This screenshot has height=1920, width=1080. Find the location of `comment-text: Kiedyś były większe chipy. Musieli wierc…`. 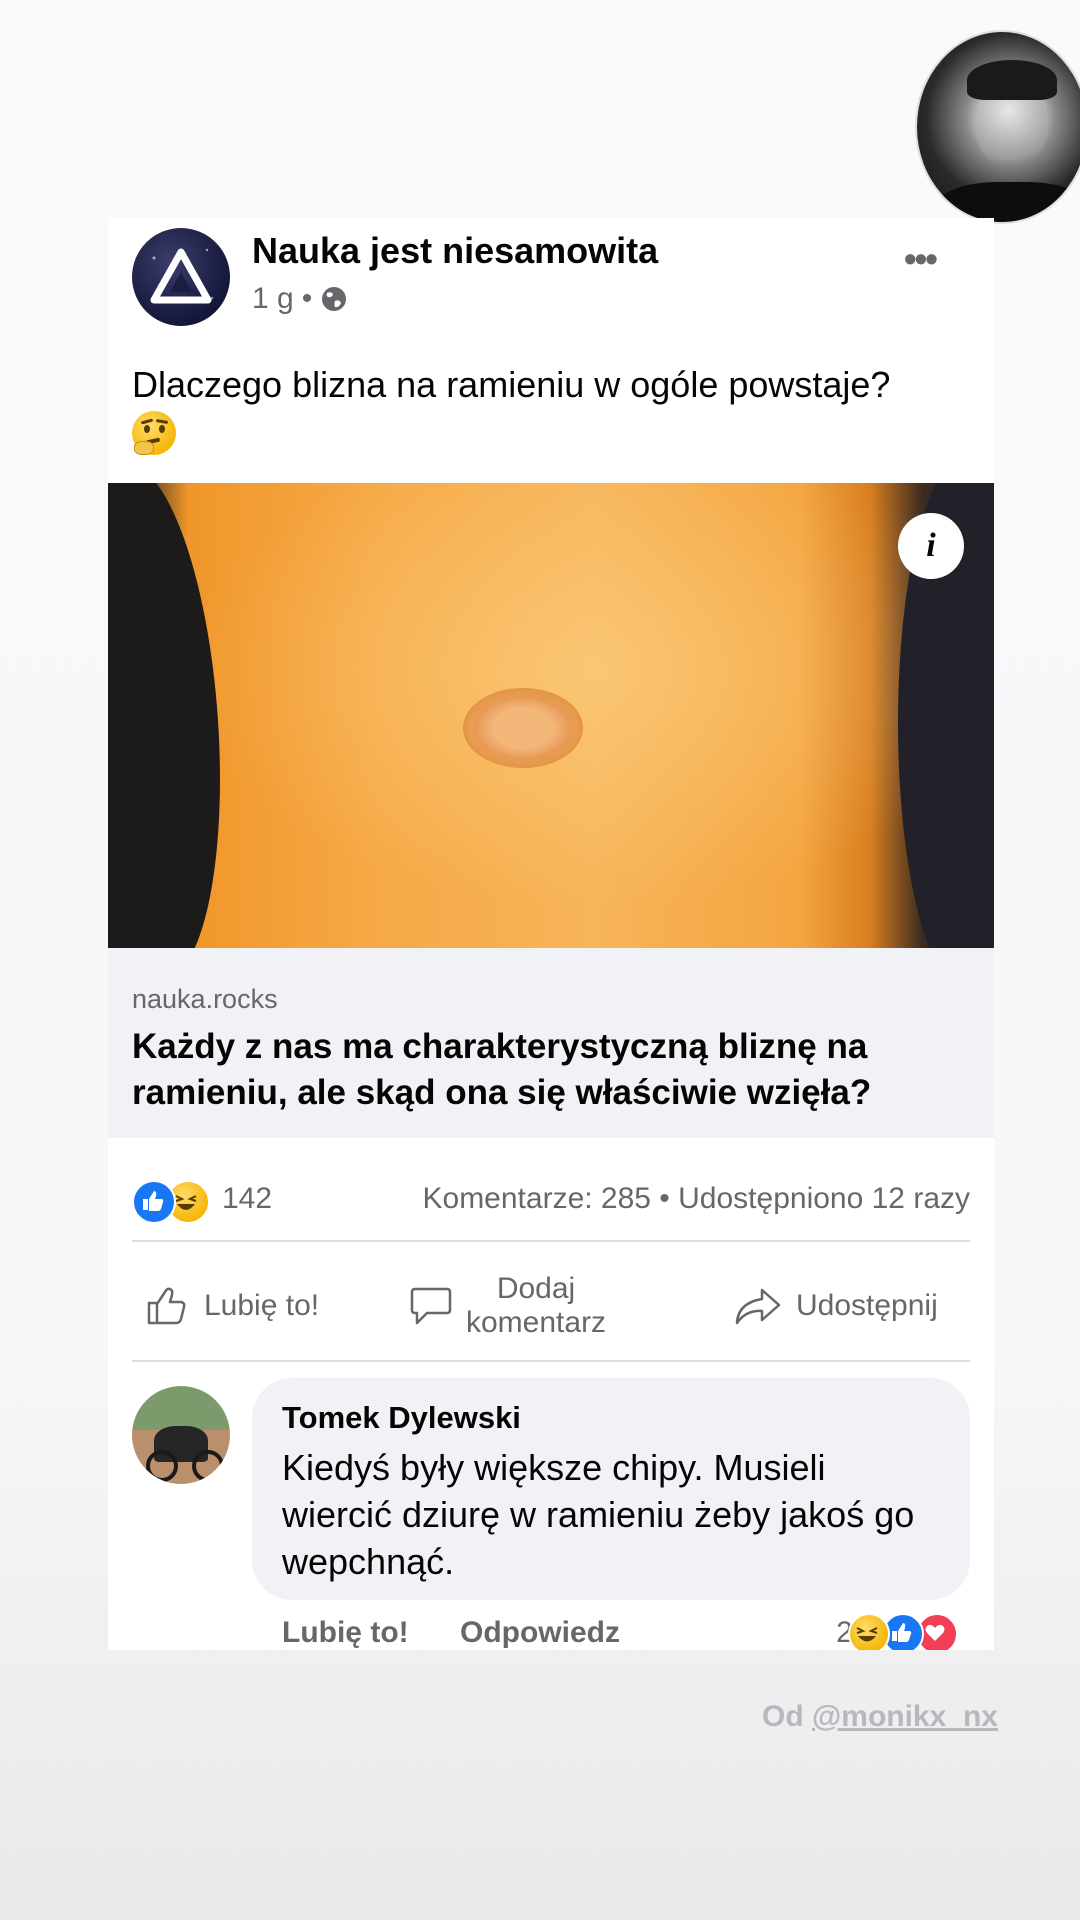

comment-text: Kiedyś były większe chipy. Musieli wierc… is located at coordinates (598, 1514).